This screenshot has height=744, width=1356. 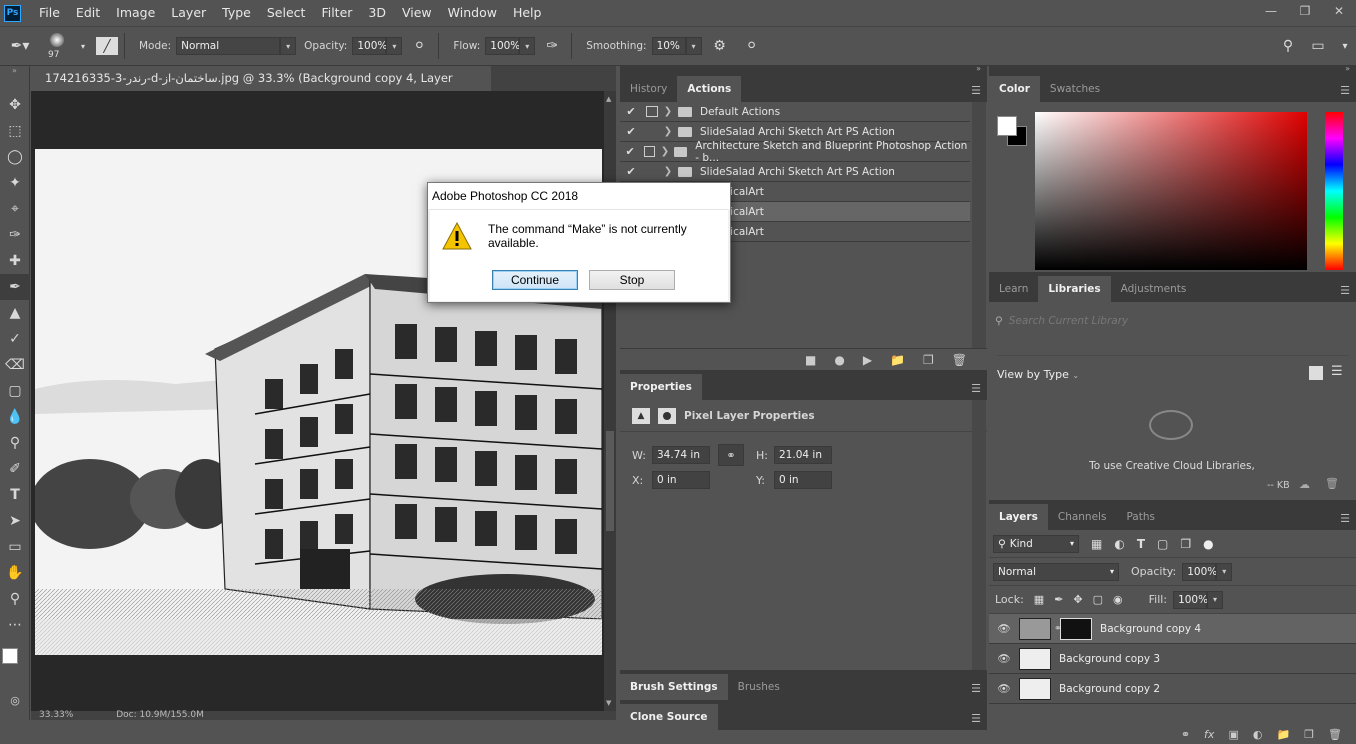 What do you see at coordinates (631, 171) in the screenshot?
I see `toggle-check-icon: ✔` at bounding box center [631, 171].